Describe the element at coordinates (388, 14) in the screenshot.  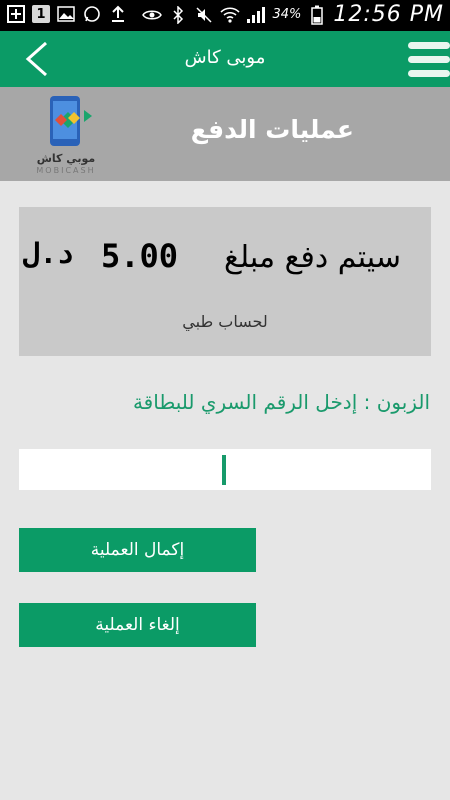
I see `clock: 12:56 PM` at that location.